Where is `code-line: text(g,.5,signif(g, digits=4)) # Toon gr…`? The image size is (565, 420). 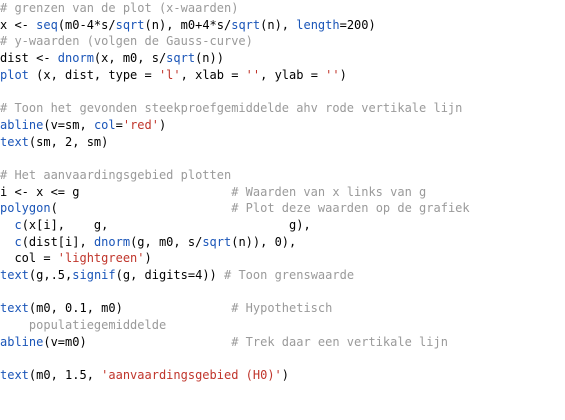
code-line: text(g,.5,signif(g, digits=4)) # Toon gr… is located at coordinates (282, 275).